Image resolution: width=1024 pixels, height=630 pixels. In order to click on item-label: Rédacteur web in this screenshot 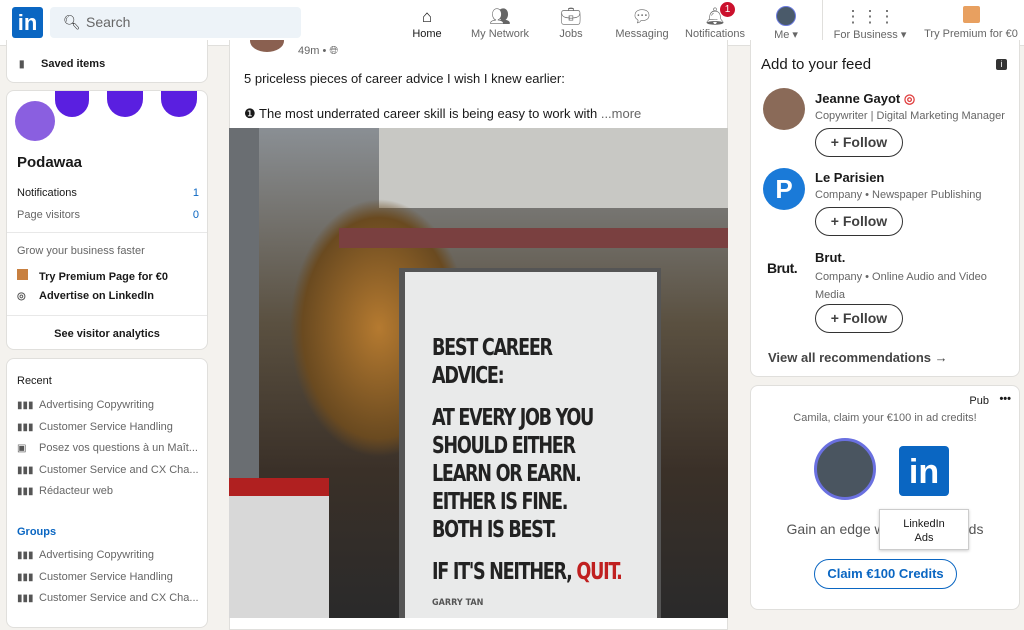, I will do `click(76, 491)`.